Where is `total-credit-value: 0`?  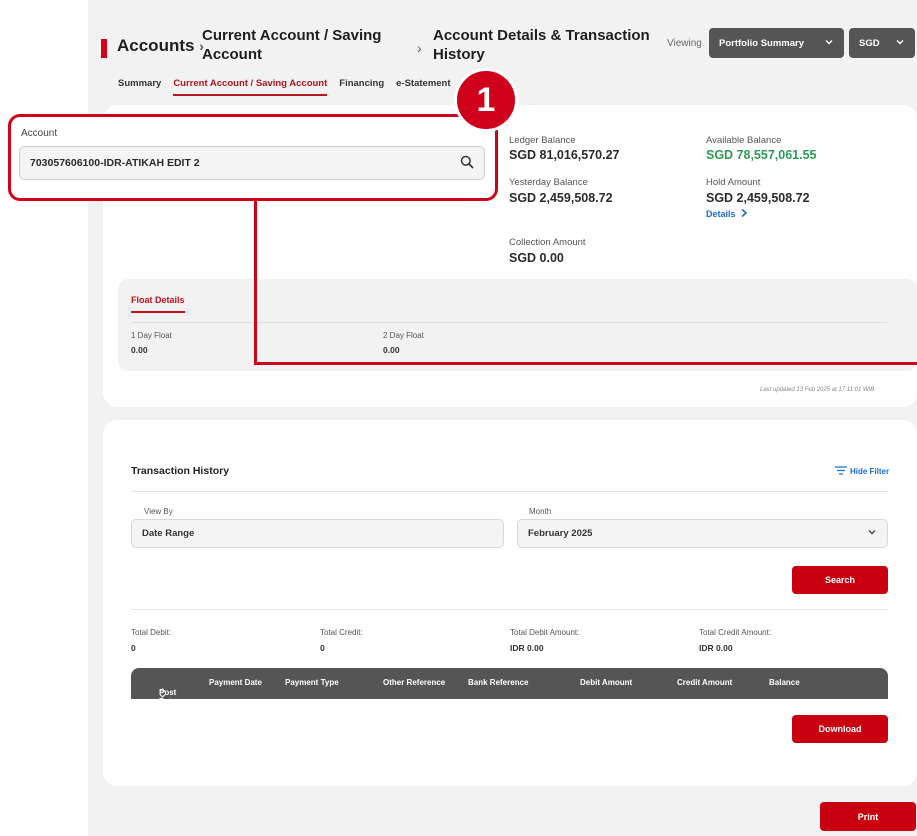 total-credit-value: 0 is located at coordinates (322, 648).